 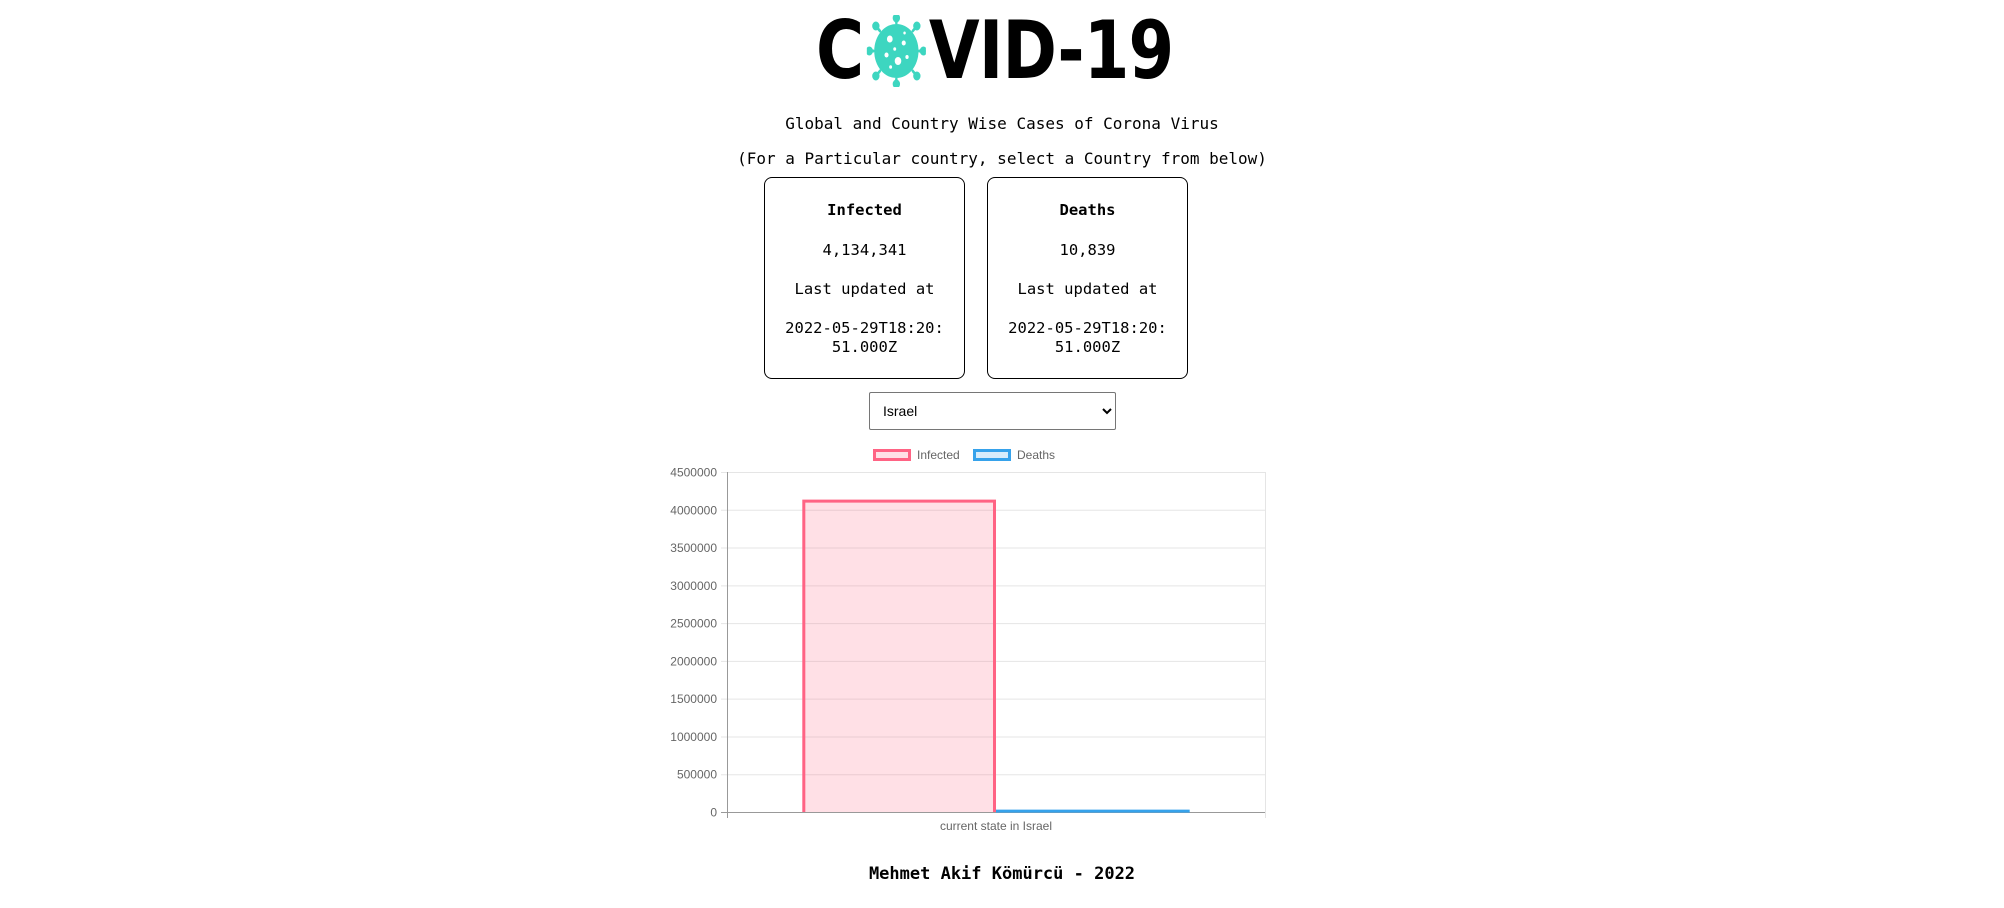 What do you see at coordinates (693, 586) in the screenshot?
I see `y-tick-label: 3000000` at bounding box center [693, 586].